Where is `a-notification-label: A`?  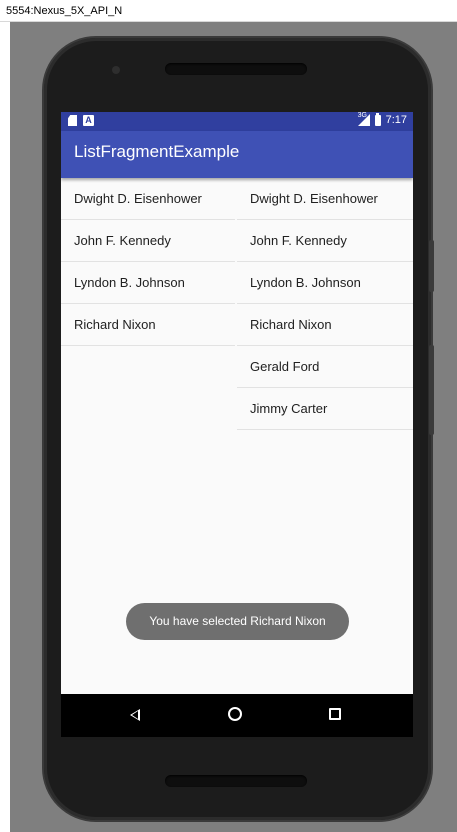 a-notification-label: A is located at coordinates (88, 120).